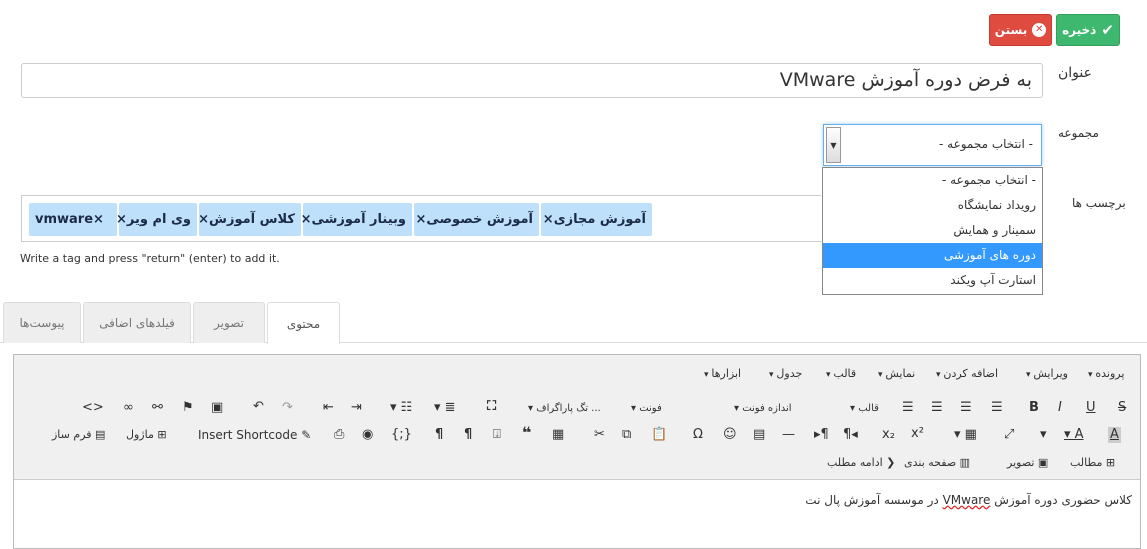  Describe the element at coordinates (966, 408) in the screenshot. I see `align-right-icon: ☰` at that location.